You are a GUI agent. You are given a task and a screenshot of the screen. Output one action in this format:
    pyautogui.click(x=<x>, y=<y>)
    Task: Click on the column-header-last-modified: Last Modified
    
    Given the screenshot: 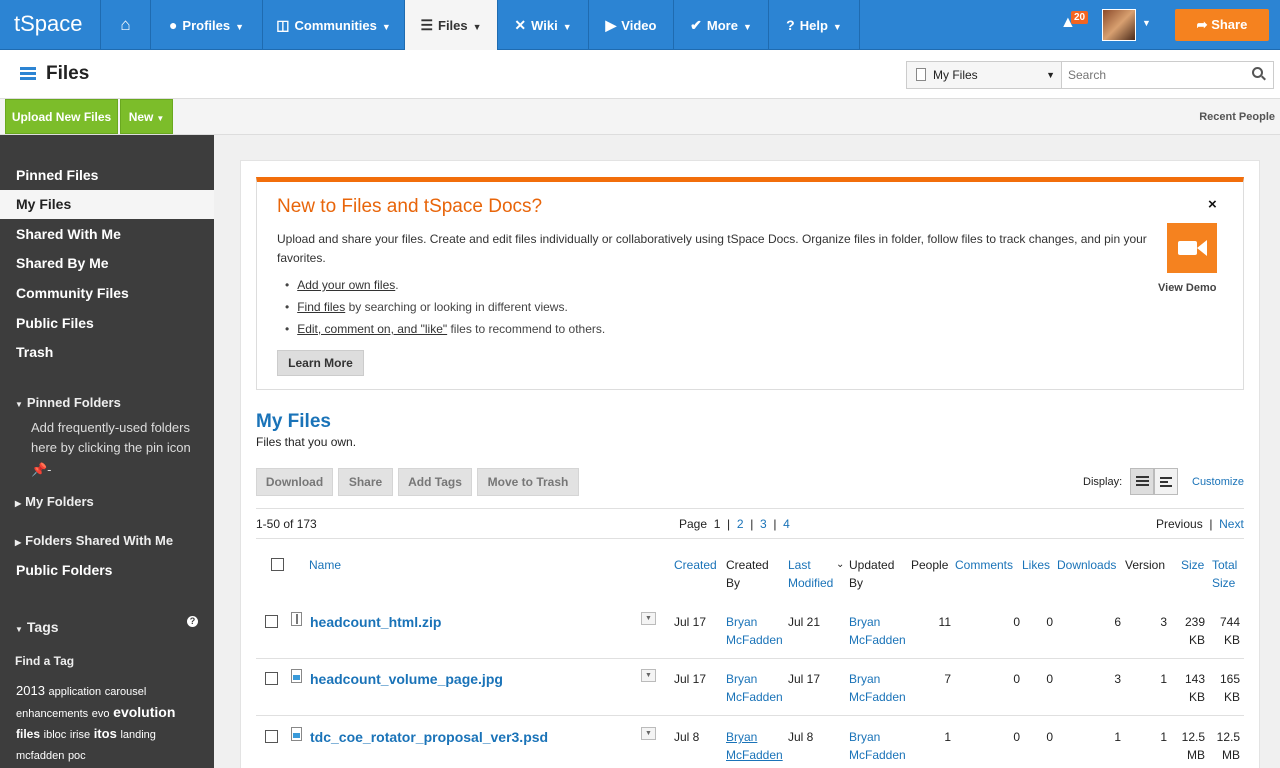 What is the action you would take?
    pyautogui.click(x=810, y=574)
    